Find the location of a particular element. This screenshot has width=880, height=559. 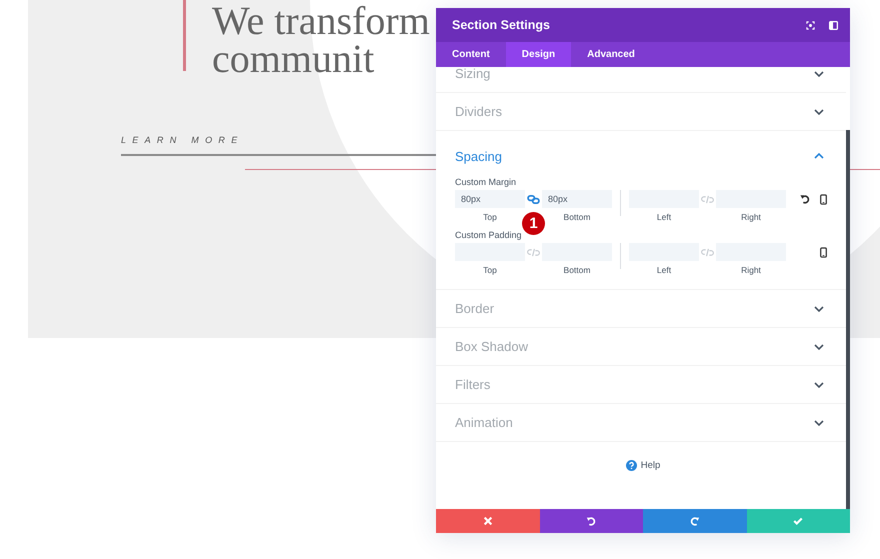

save-button is located at coordinates (798, 521).